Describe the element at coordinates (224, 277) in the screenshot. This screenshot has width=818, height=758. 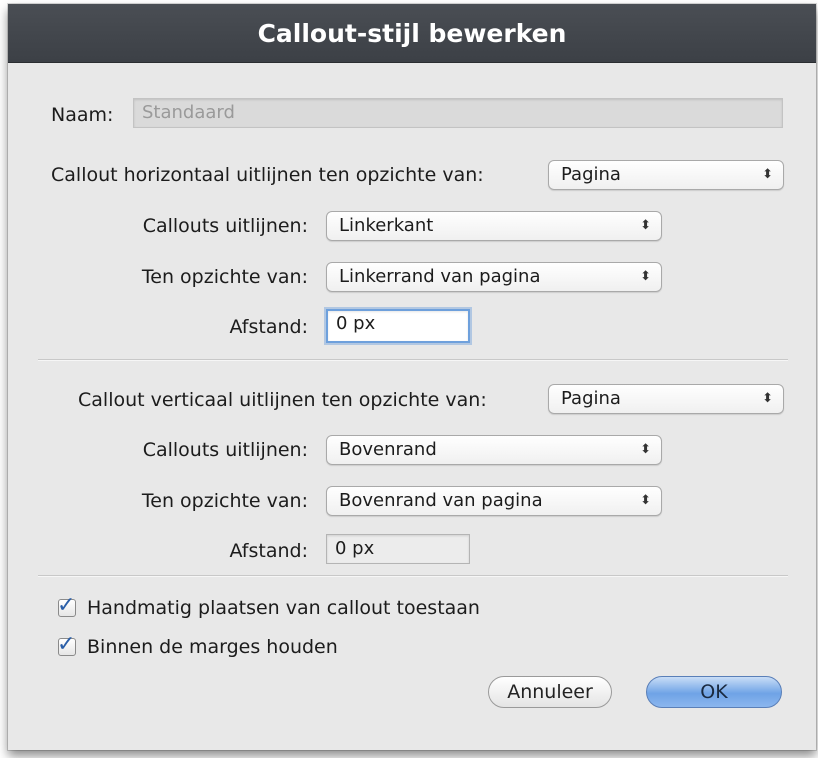
I see `horizontal-relative-to-label: Ten opzichte van:` at that location.